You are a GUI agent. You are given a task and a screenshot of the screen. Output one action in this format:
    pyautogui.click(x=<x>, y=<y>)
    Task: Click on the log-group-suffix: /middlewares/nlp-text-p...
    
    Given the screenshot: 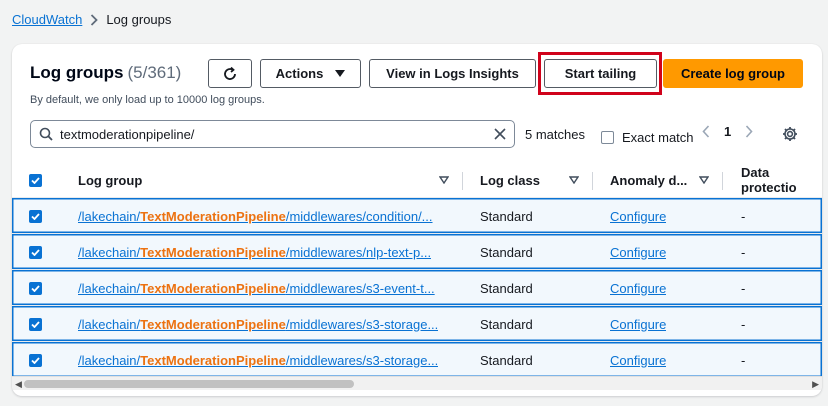 What is the action you would take?
    pyautogui.click(x=358, y=252)
    